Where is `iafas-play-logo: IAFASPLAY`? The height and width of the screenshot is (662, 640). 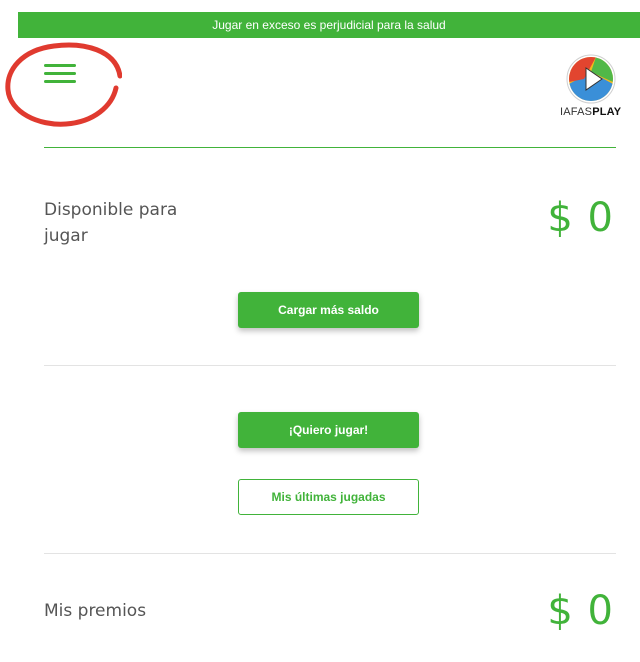 iafas-play-logo: IAFASPLAY is located at coordinates (591, 89).